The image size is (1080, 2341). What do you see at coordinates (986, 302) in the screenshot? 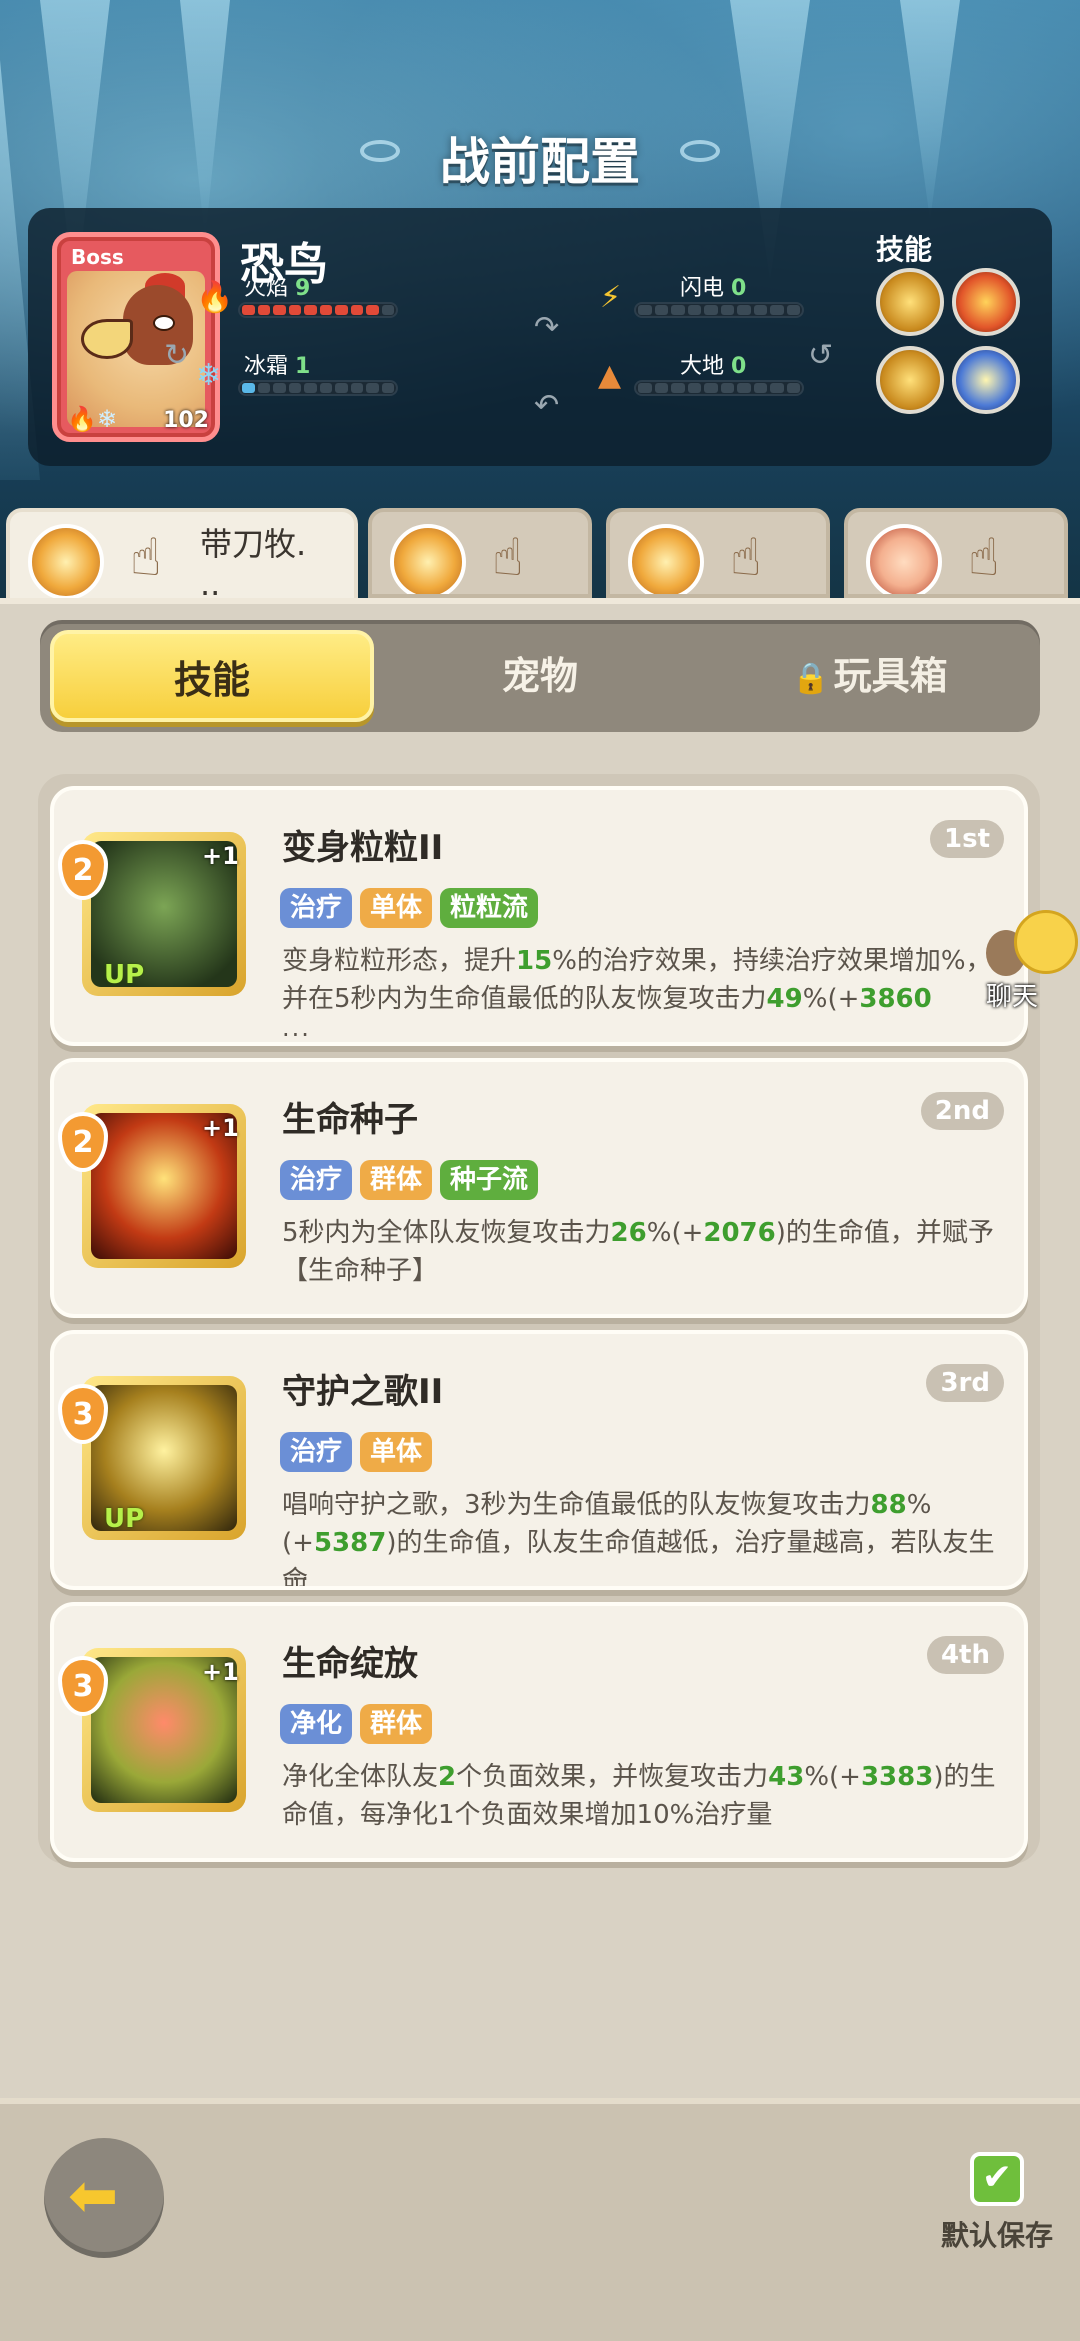
I see `boss-skill-2-icon` at bounding box center [986, 302].